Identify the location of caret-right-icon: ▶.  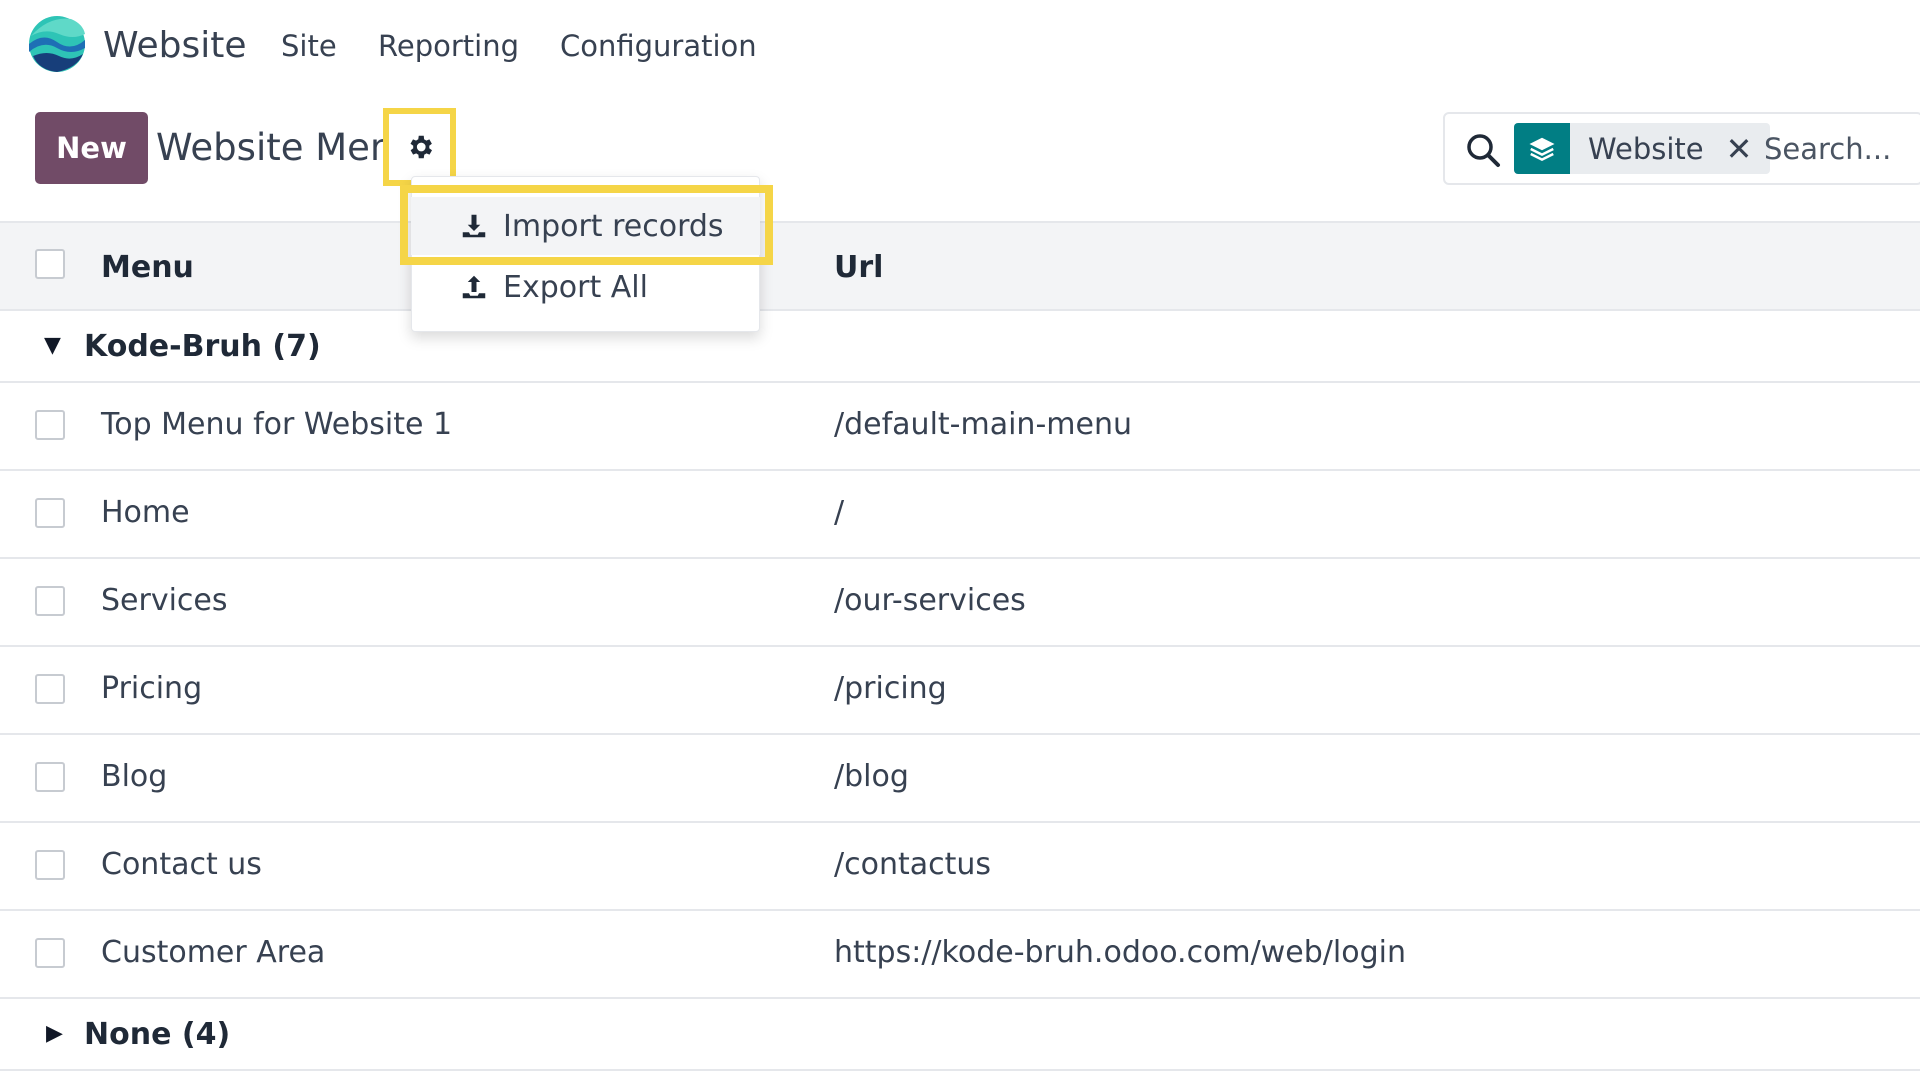
(54, 1033).